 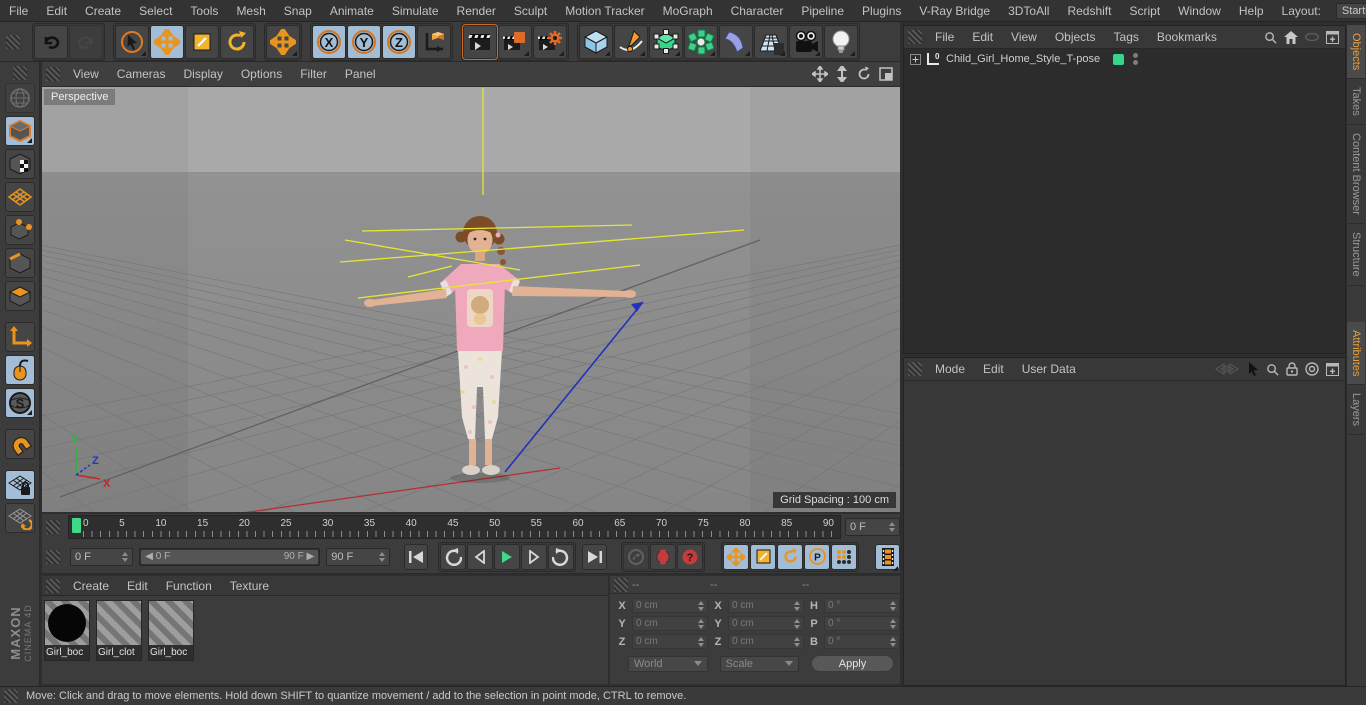 I want to click on start-frame-field: 0 F, so click(x=102, y=556).